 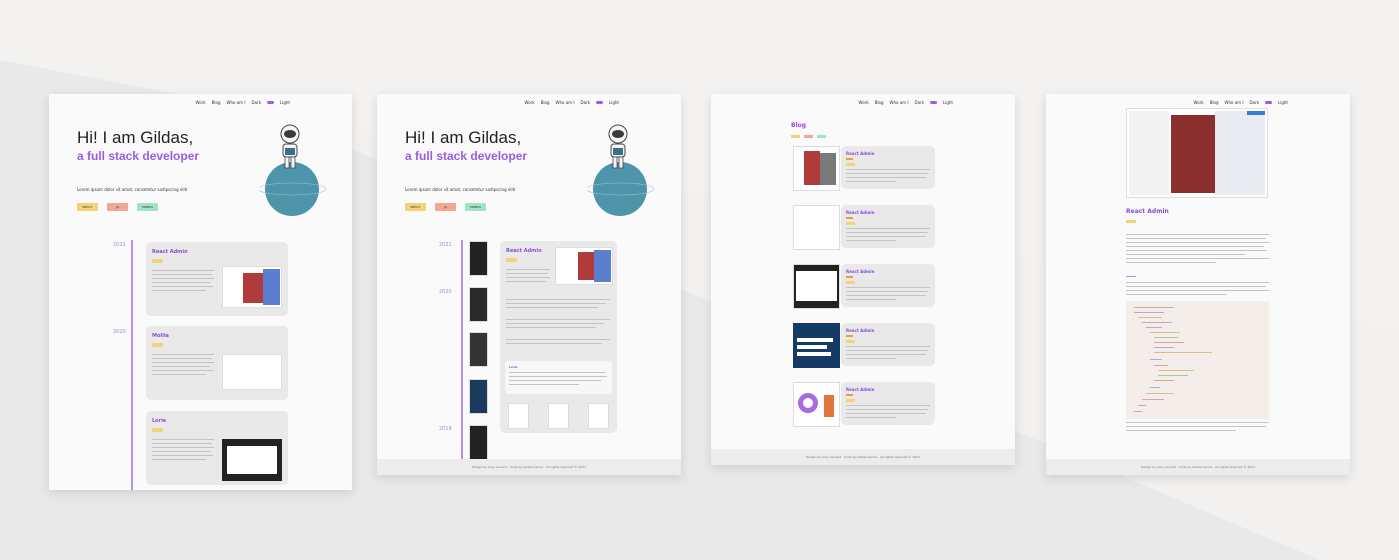 I want to click on project-card-title: Mollia, so click(x=160, y=336).